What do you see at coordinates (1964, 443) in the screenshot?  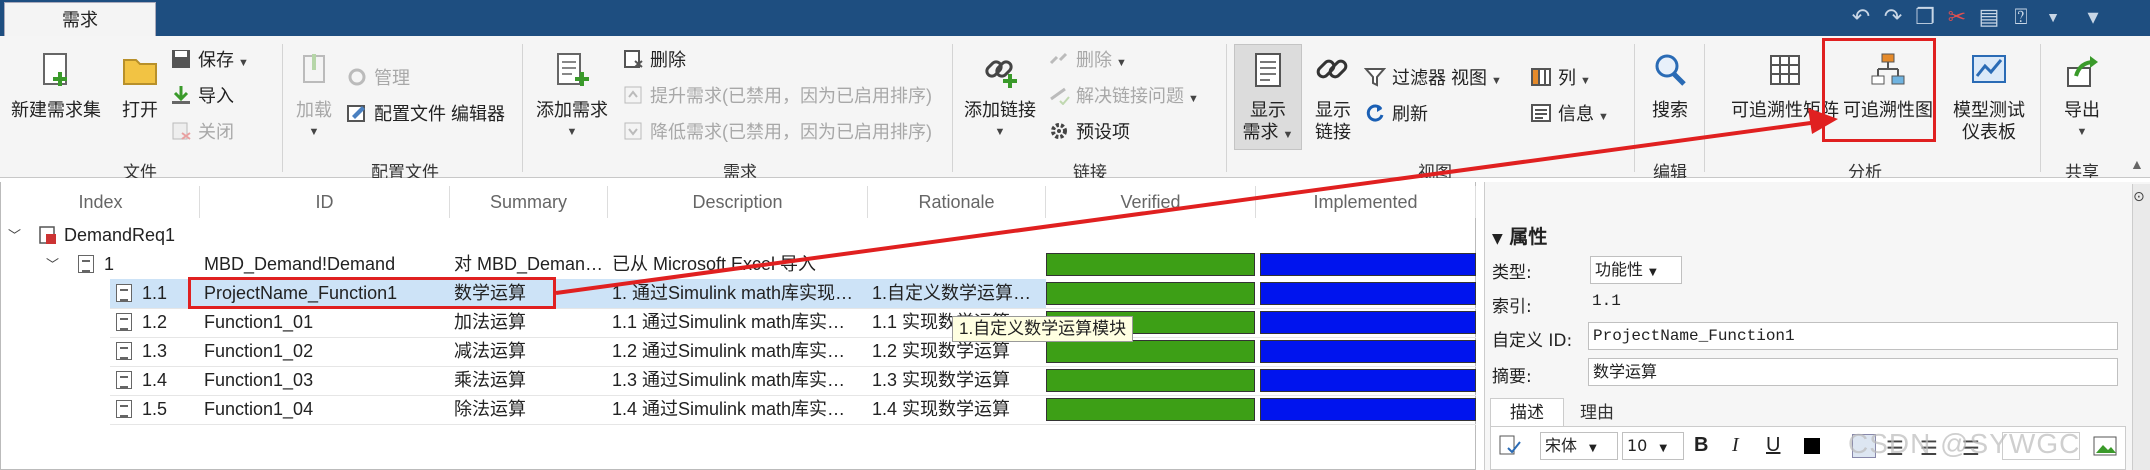 I see `watermark: CSDN @SYWGC` at bounding box center [1964, 443].